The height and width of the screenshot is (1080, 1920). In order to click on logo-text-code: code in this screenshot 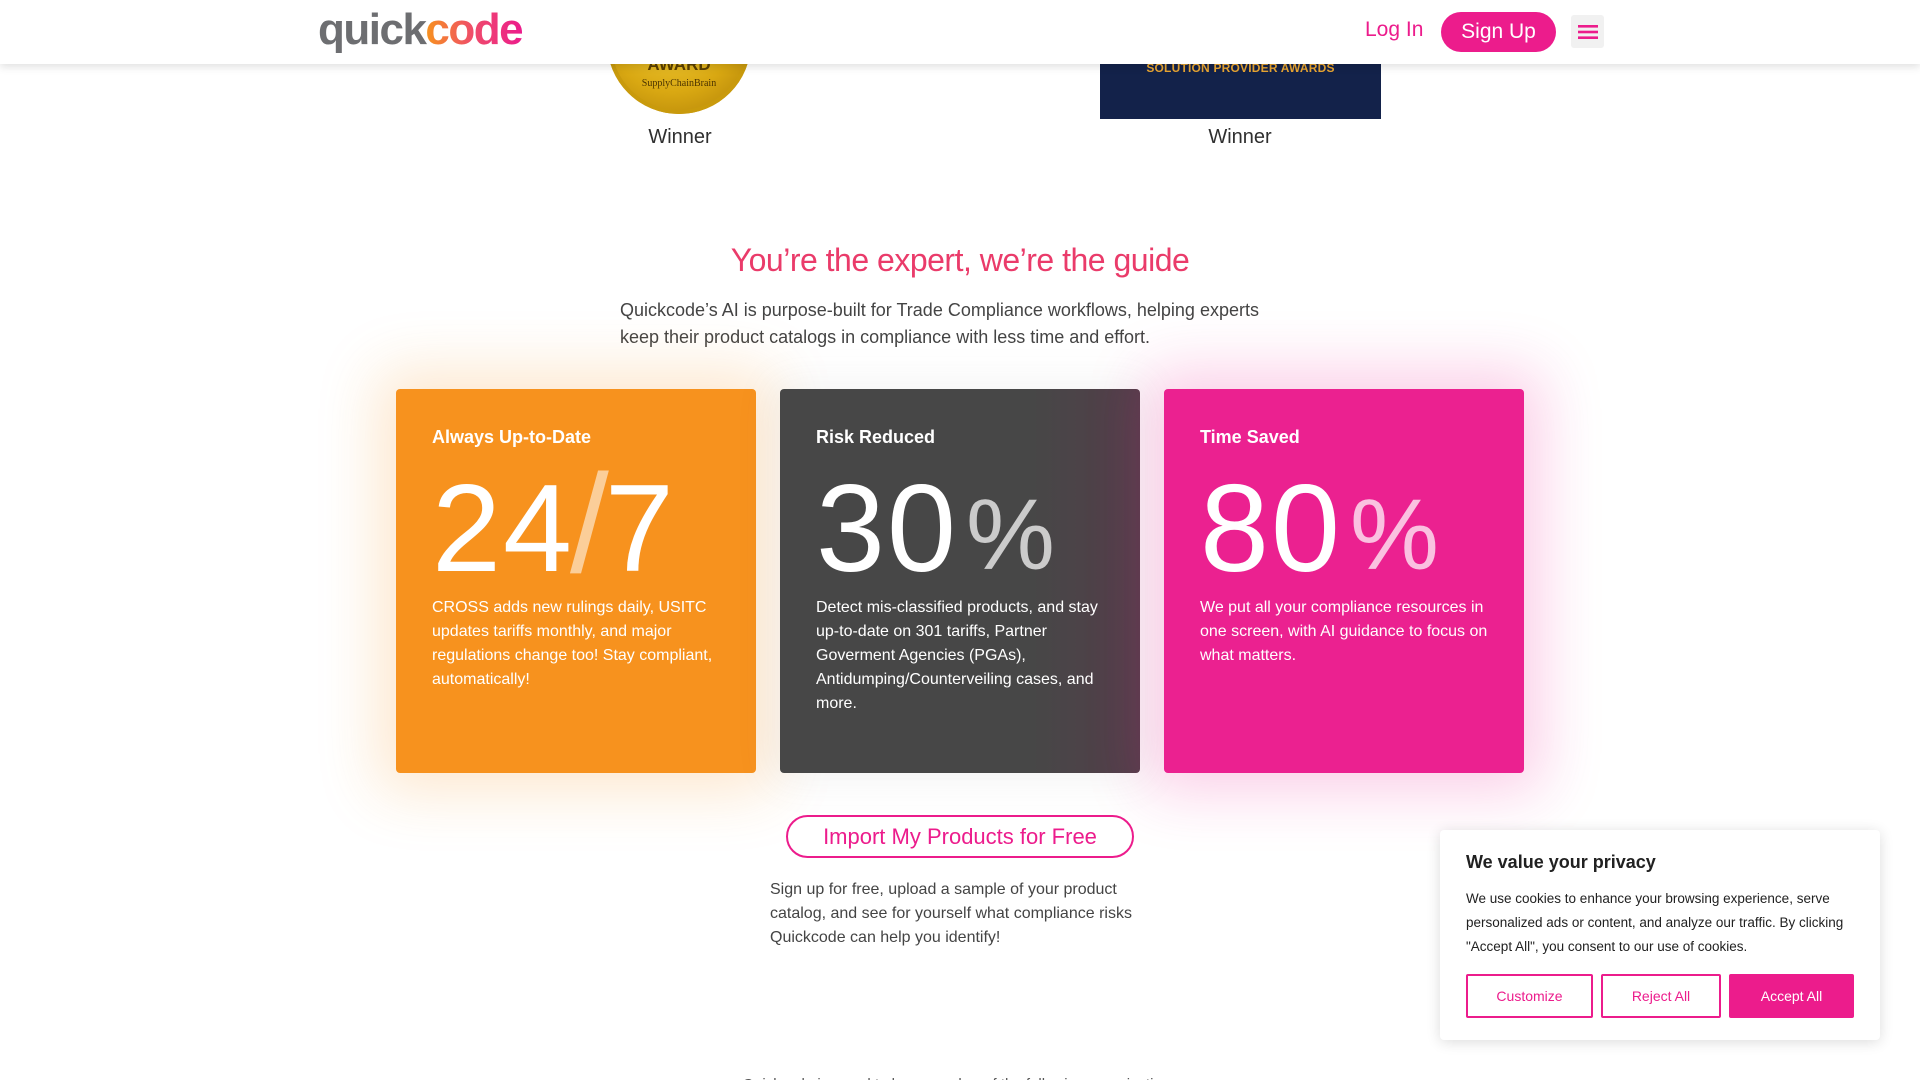, I will do `click(474, 29)`.